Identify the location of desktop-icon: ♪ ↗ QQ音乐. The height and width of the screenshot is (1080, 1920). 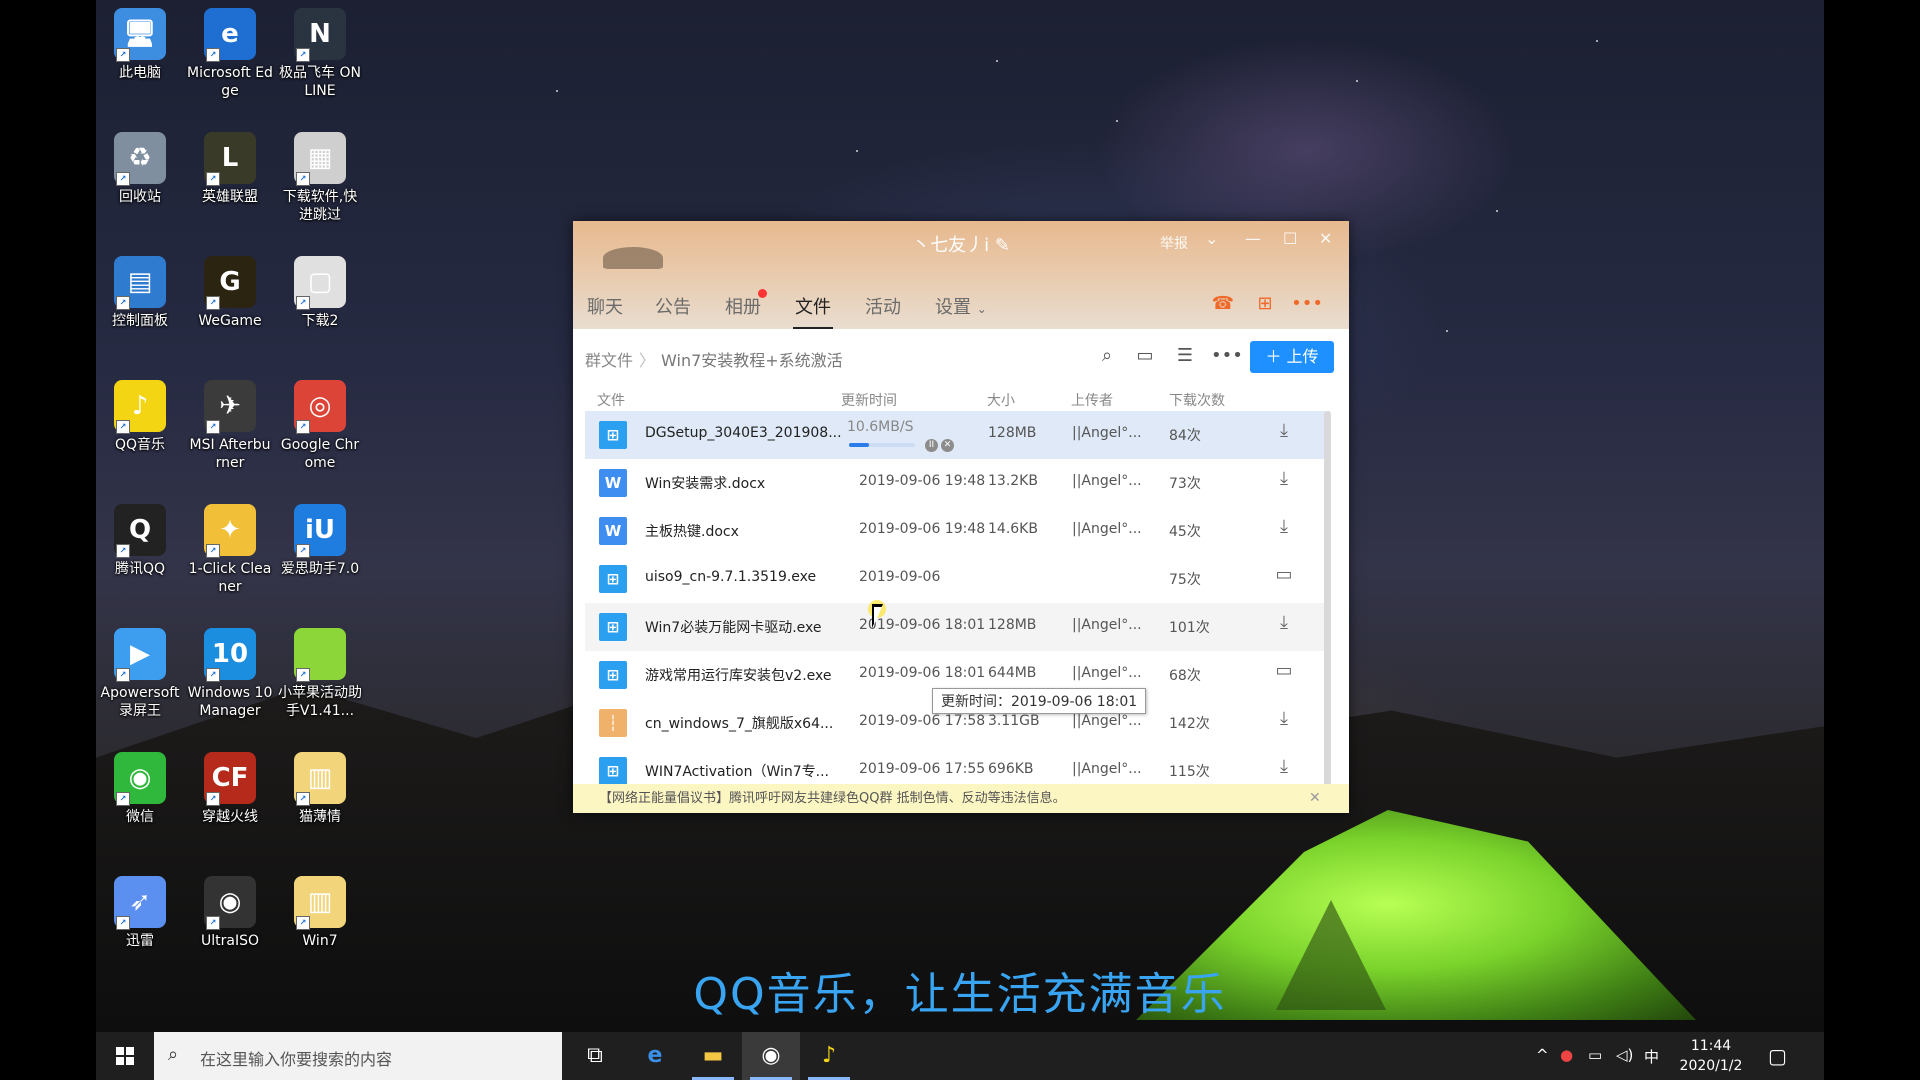
(140, 417).